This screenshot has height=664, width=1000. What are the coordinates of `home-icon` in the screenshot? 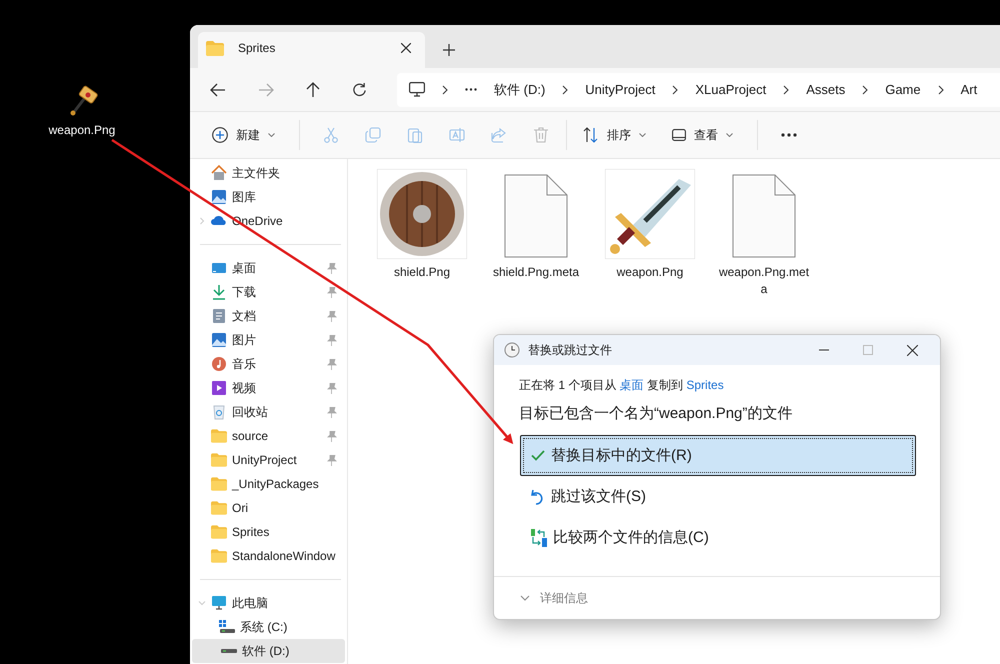 It's located at (219, 173).